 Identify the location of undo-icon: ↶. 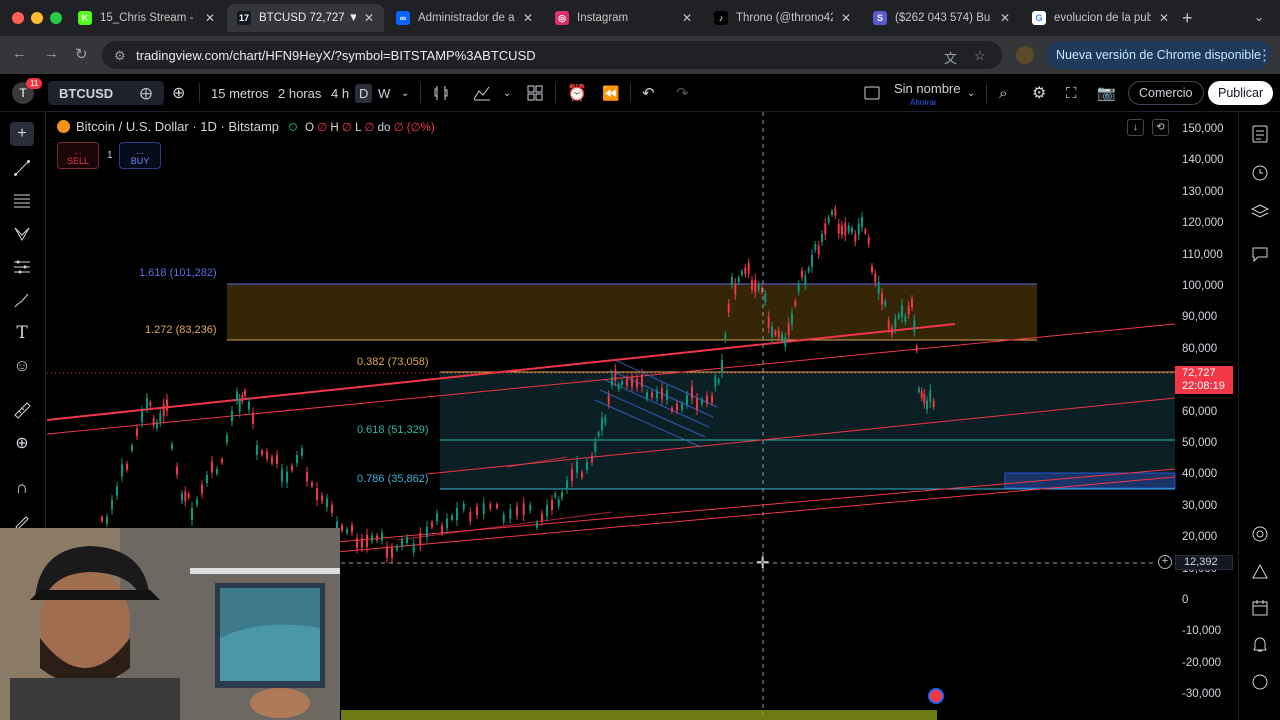
(648, 93).